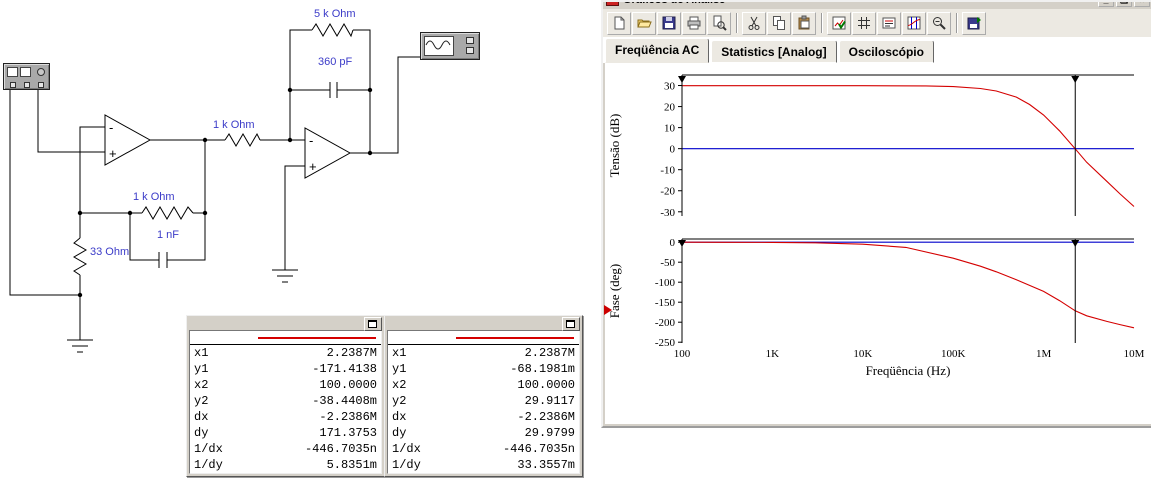  Describe the element at coordinates (335, 62) in the screenshot. I see `label-feedback-capacitor: 360 pF` at that location.